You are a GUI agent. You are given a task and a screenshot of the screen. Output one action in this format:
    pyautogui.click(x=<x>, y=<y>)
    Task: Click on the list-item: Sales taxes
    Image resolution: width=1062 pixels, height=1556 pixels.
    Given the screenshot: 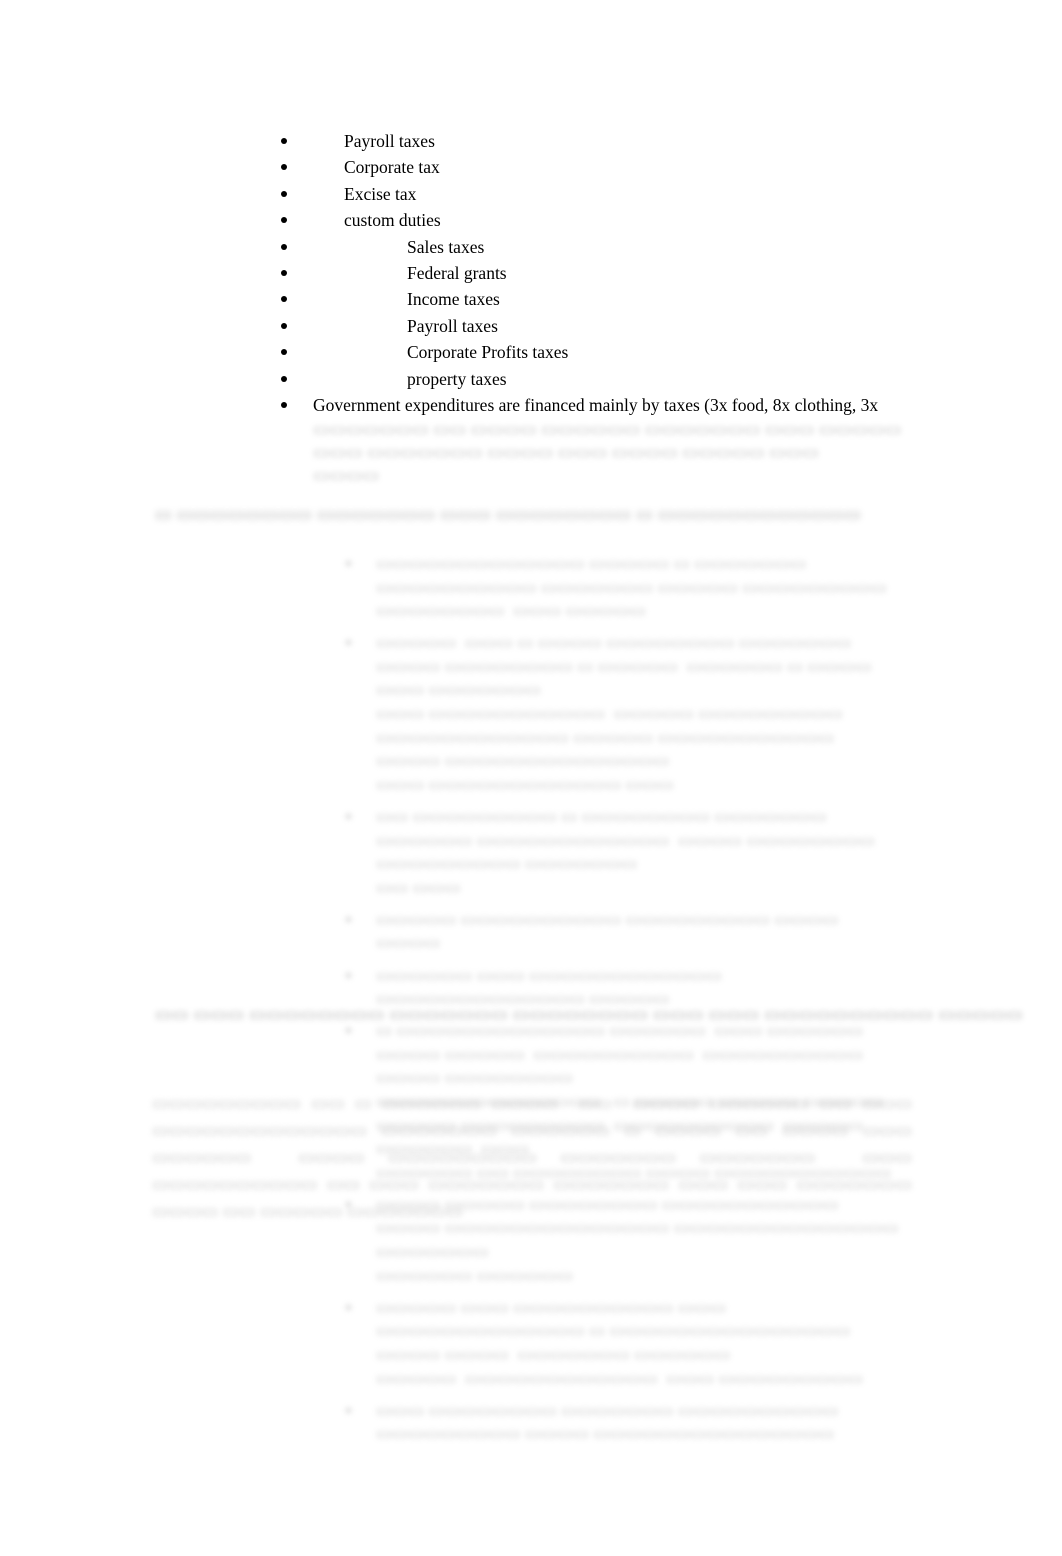 What is the action you would take?
    pyautogui.click(x=620, y=247)
    